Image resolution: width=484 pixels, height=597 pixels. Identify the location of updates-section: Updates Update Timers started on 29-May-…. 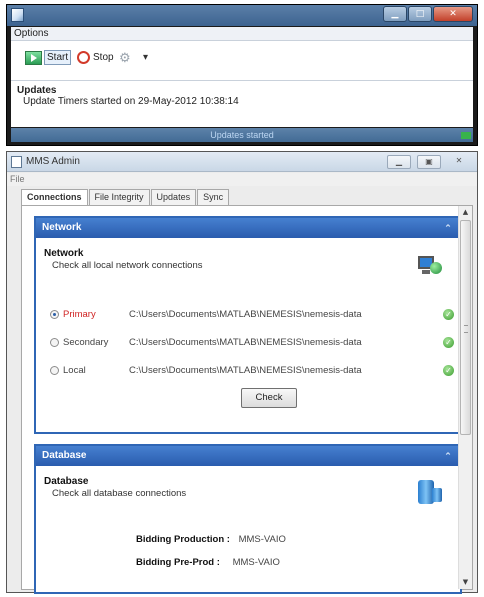
(242, 104).